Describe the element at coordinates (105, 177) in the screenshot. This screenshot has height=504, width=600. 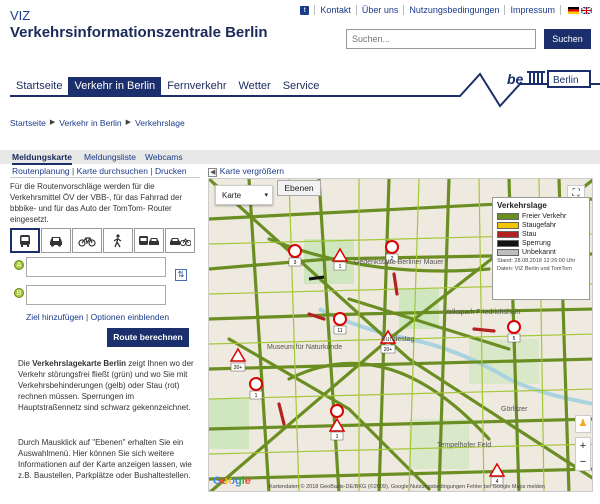
I see `divider` at that location.